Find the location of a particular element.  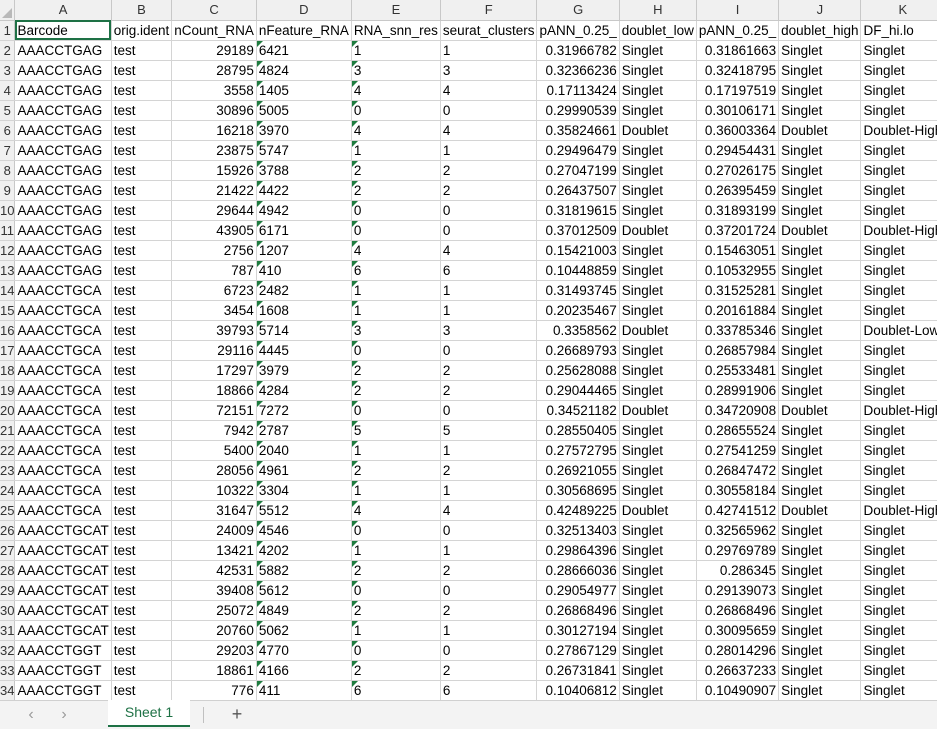

header-cell: Barcode is located at coordinates (63, 30).